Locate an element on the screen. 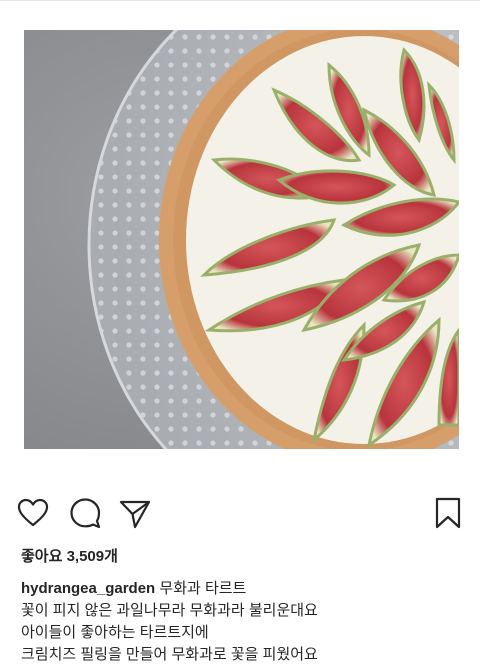  like-count: 좋아요 3,509개 is located at coordinates (69, 555).